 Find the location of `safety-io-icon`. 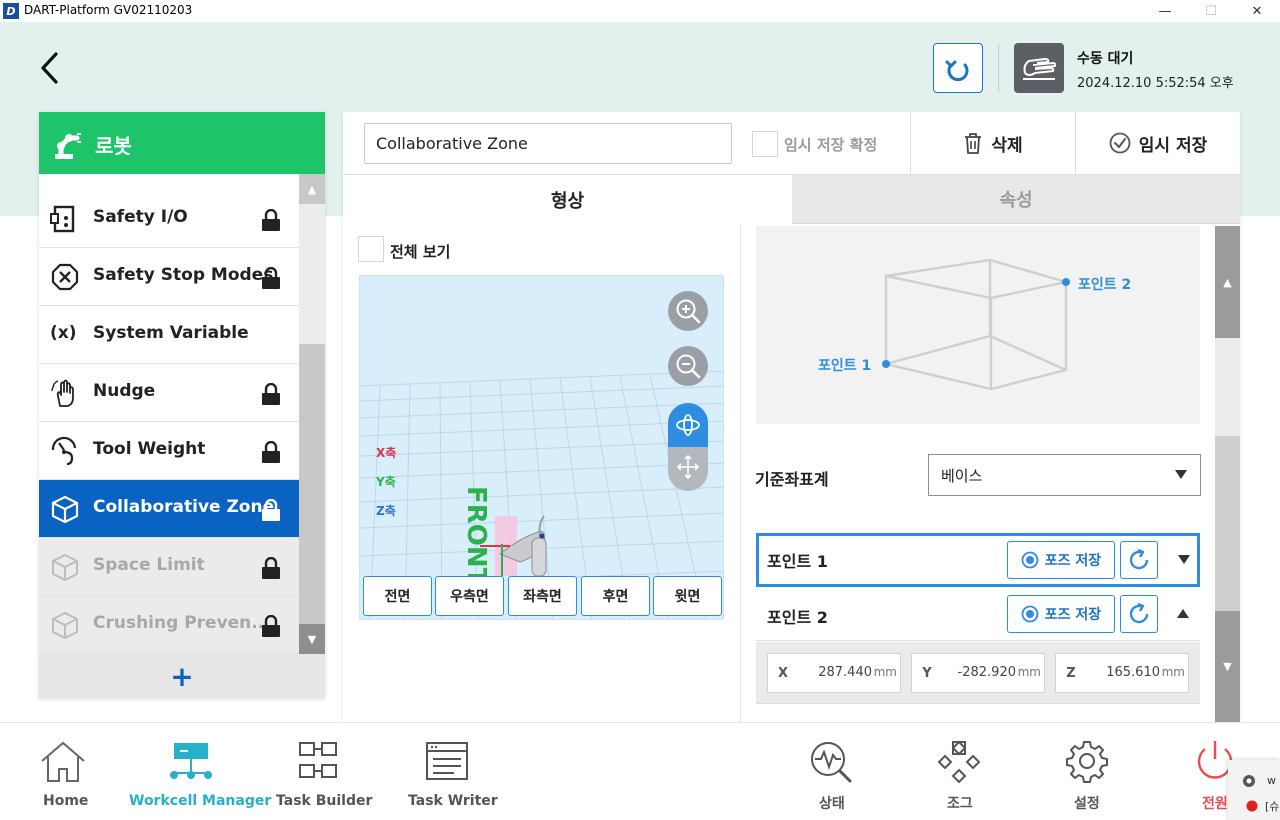

safety-io-icon is located at coordinates (62, 219).